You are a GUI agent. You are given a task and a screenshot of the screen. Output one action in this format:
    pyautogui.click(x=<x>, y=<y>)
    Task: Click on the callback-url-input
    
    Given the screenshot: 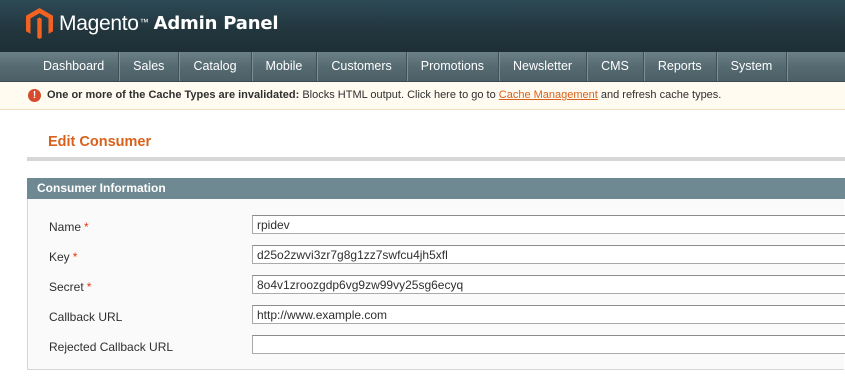 What is the action you would take?
    pyautogui.click(x=548, y=314)
    